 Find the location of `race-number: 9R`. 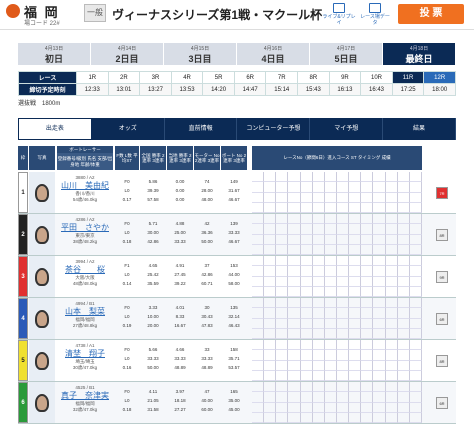

race-number: 9R is located at coordinates (345, 77).